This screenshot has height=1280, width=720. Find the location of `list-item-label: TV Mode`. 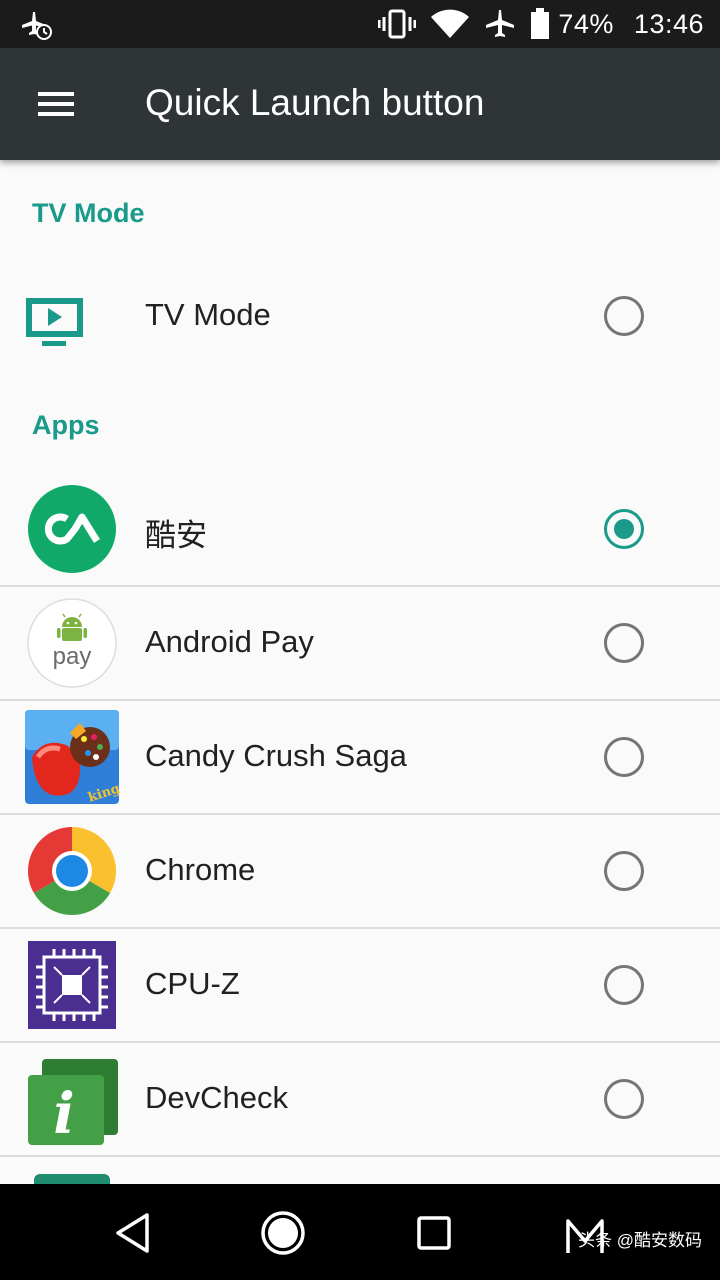

list-item-label: TV Mode is located at coordinates (208, 314).